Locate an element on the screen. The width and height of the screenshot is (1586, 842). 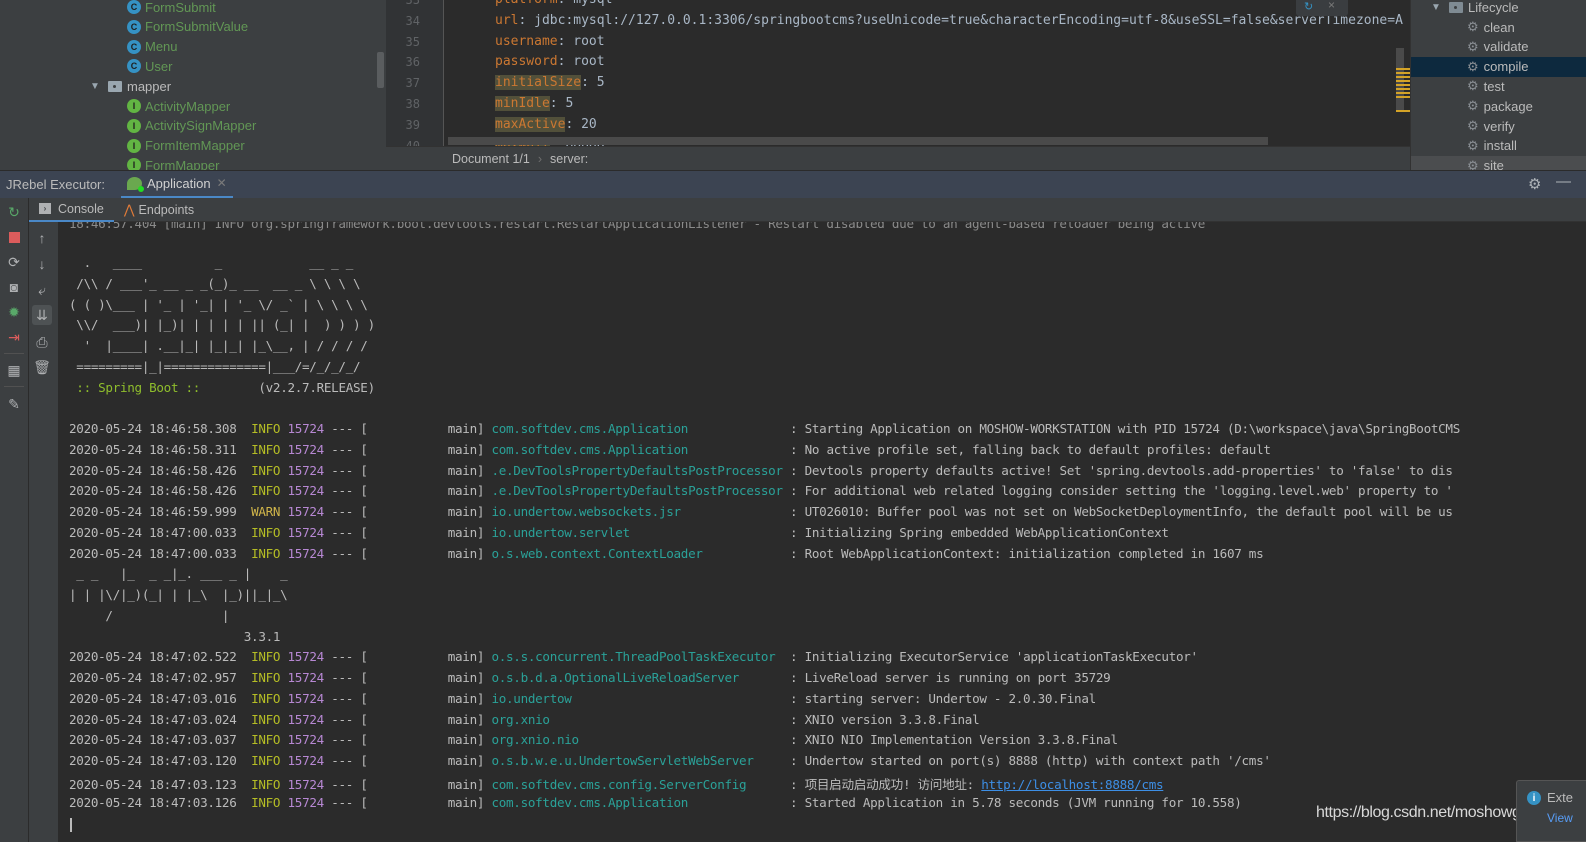
pin-icon: ✎ is located at coordinates (14, 404).